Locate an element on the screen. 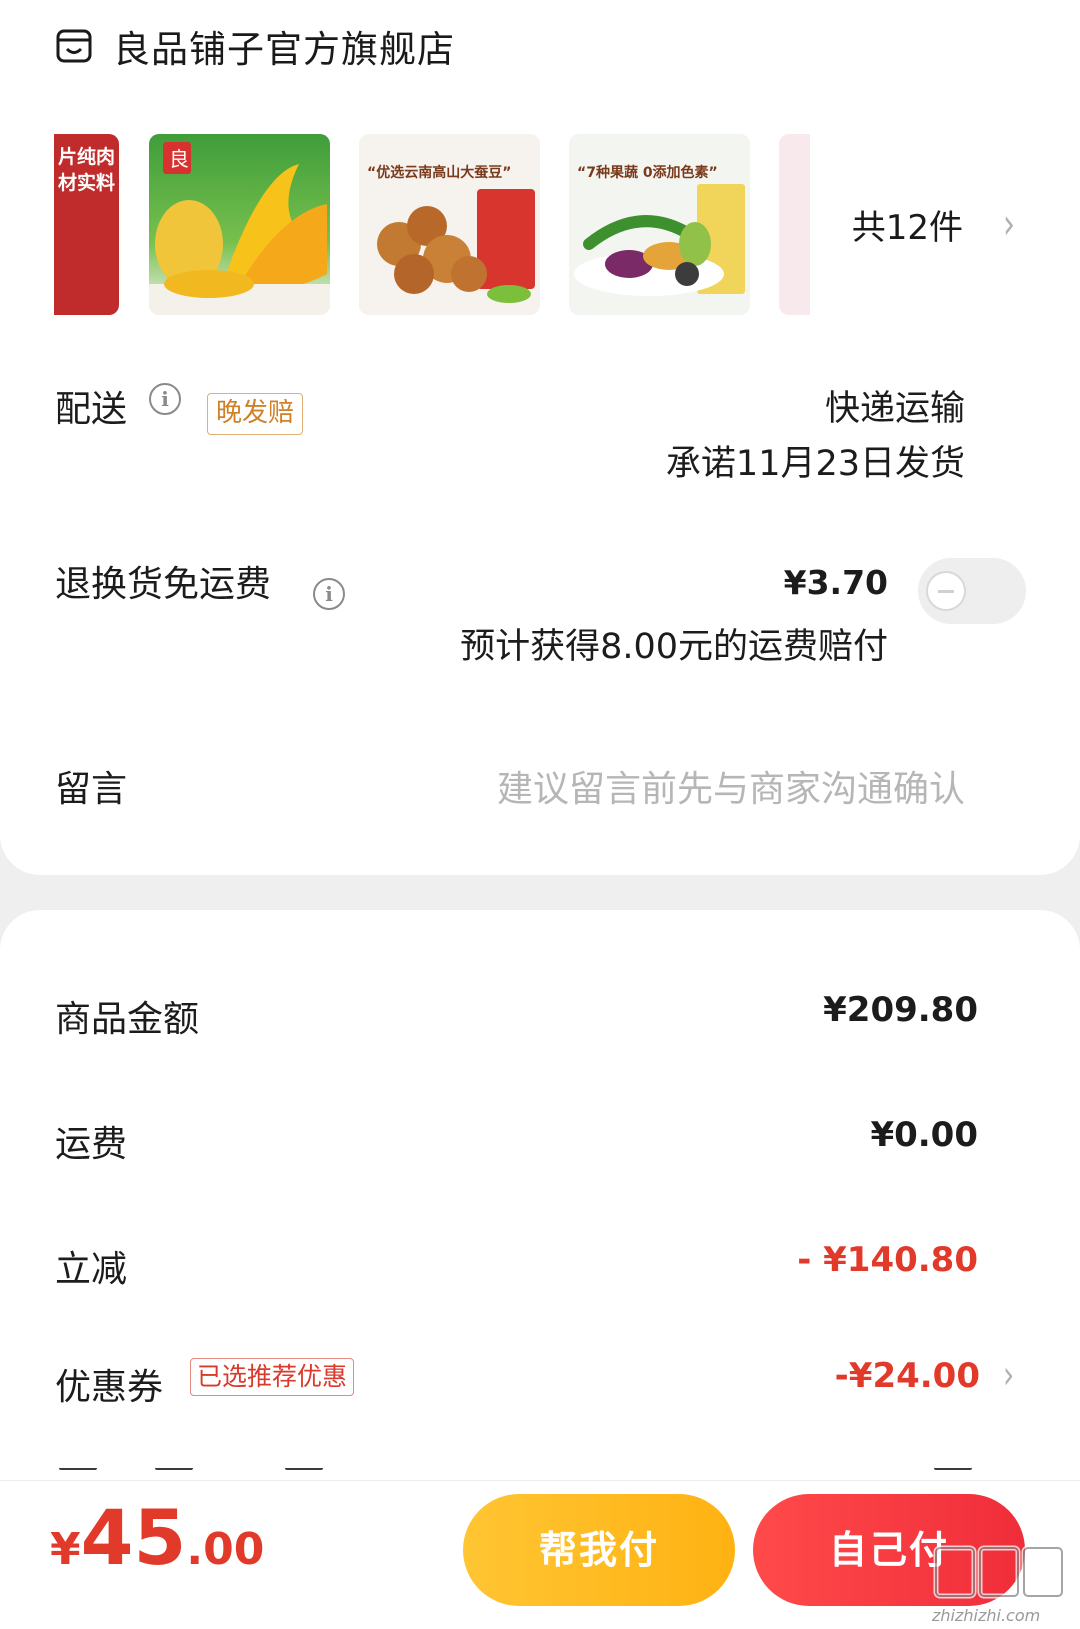 This screenshot has width=1080, height=1629. instant-discount-value: - ¥140.80 is located at coordinates (887, 1260).